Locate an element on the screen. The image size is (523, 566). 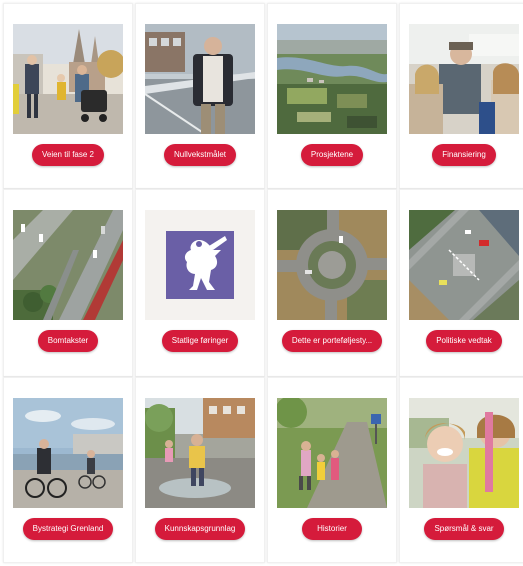
topic-button-finansiering: Finansiering is located at coordinates (464, 155).